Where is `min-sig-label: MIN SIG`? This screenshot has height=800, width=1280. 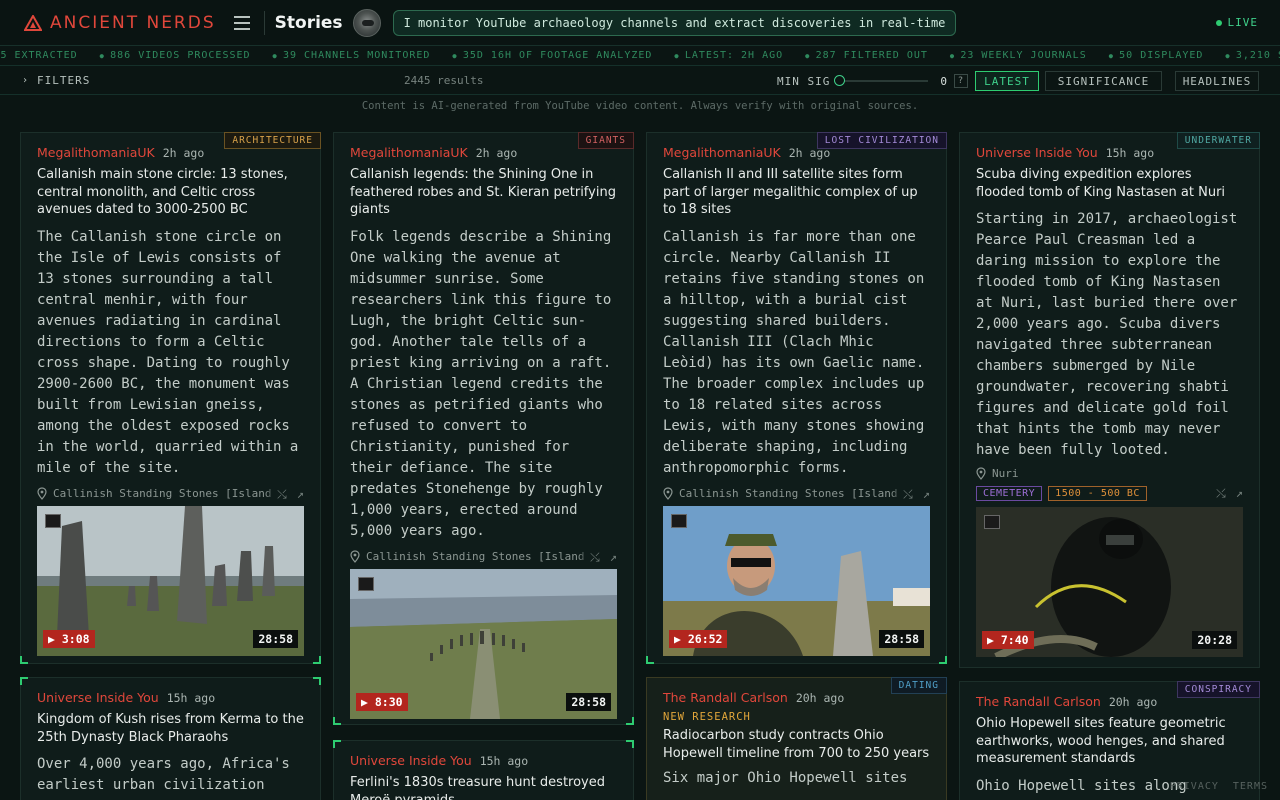 min-sig-label: MIN SIG is located at coordinates (804, 81).